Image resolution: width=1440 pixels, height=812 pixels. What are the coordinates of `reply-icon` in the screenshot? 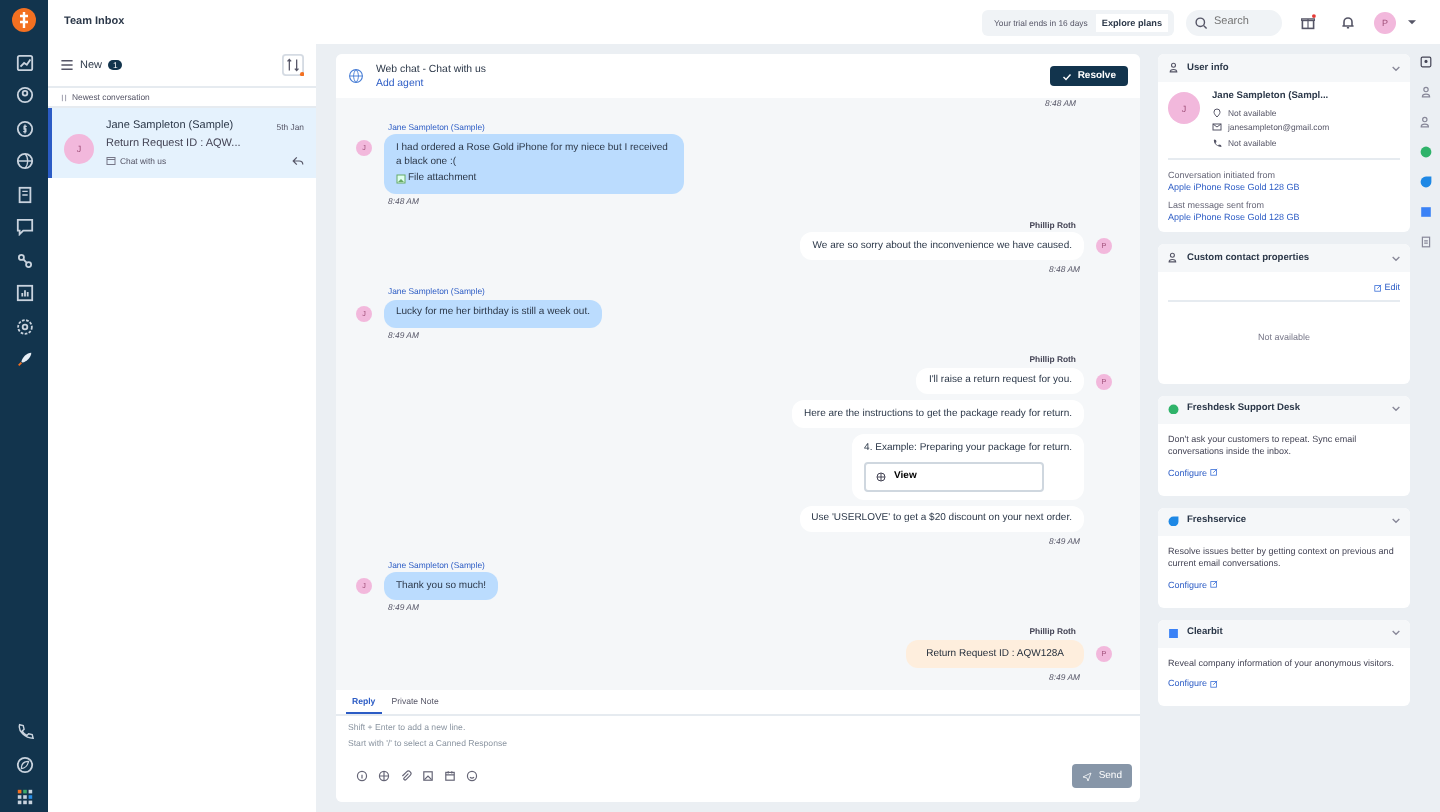 It's located at (298, 161).